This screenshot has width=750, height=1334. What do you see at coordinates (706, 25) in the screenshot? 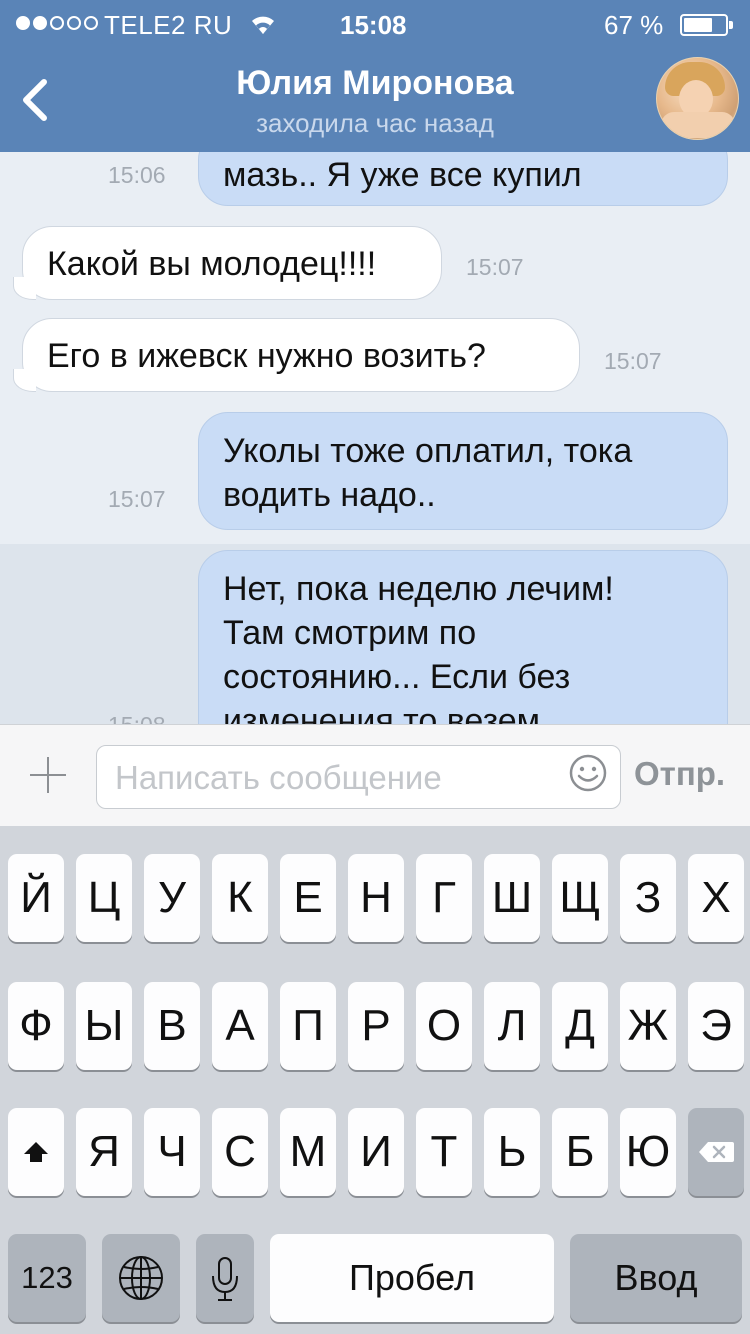
I see `battery-icon` at bounding box center [706, 25].